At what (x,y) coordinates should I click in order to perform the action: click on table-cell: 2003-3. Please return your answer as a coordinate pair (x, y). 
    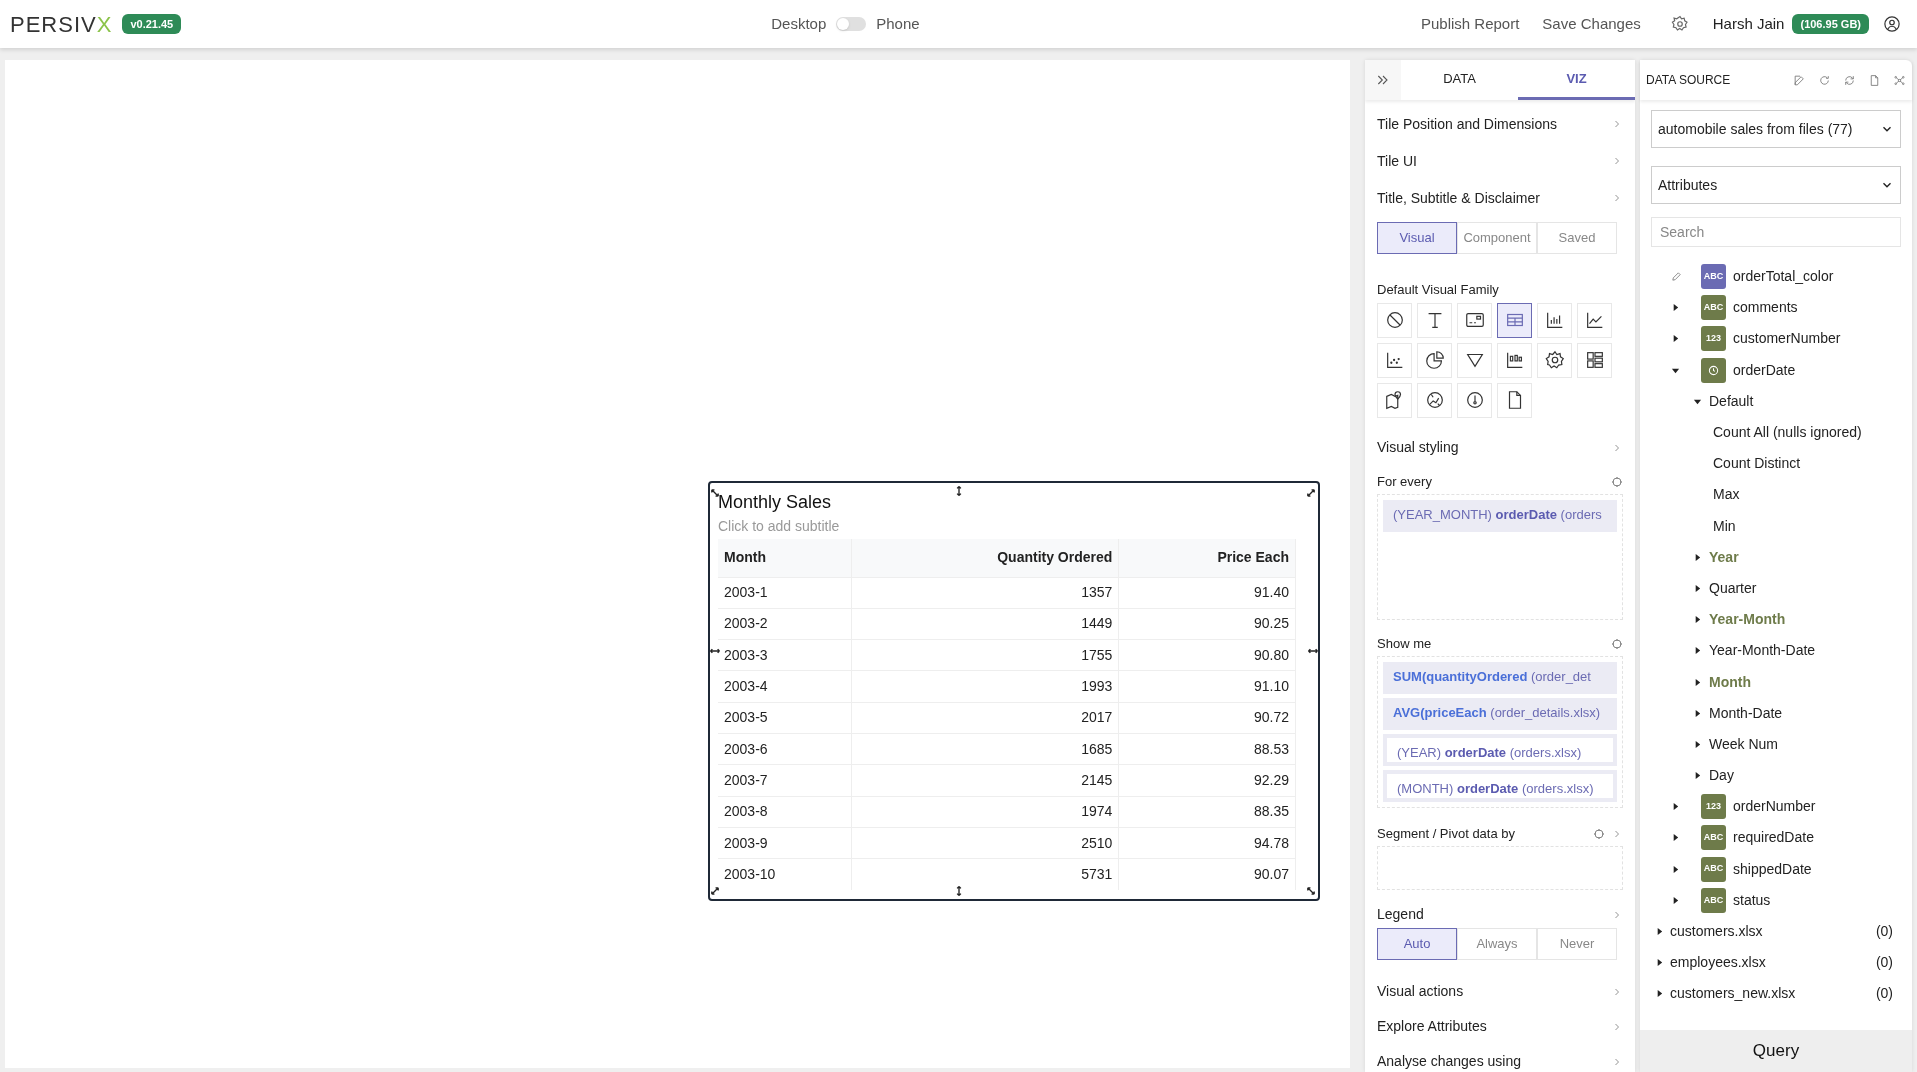
    Looking at the image, I should click on (785, 655).